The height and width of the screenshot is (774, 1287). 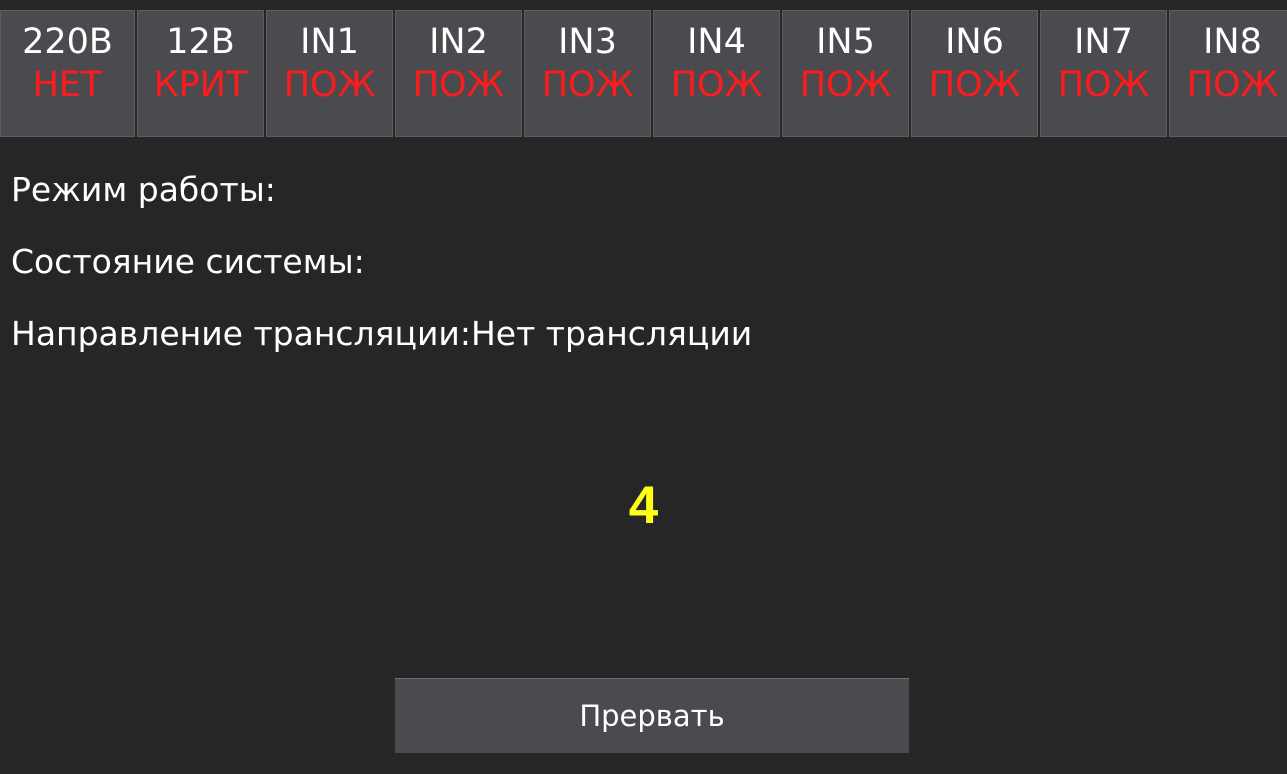 I want to click on indicator-in1: IN1 ПОЖ, so click(x=329, y=73).